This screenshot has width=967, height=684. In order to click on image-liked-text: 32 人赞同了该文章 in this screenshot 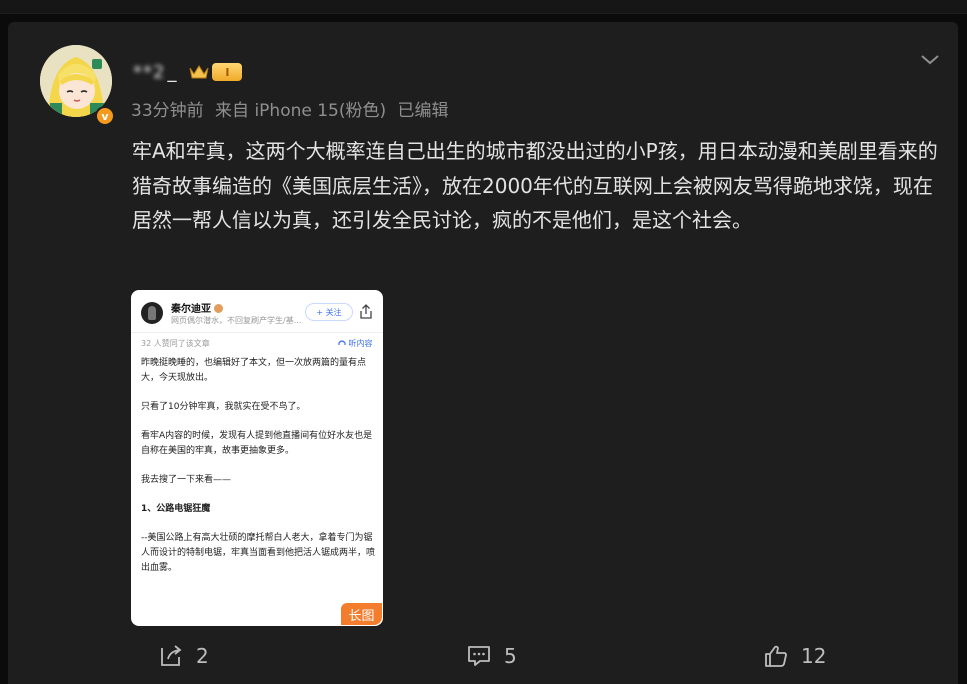, I will do `click(175, 343)`.